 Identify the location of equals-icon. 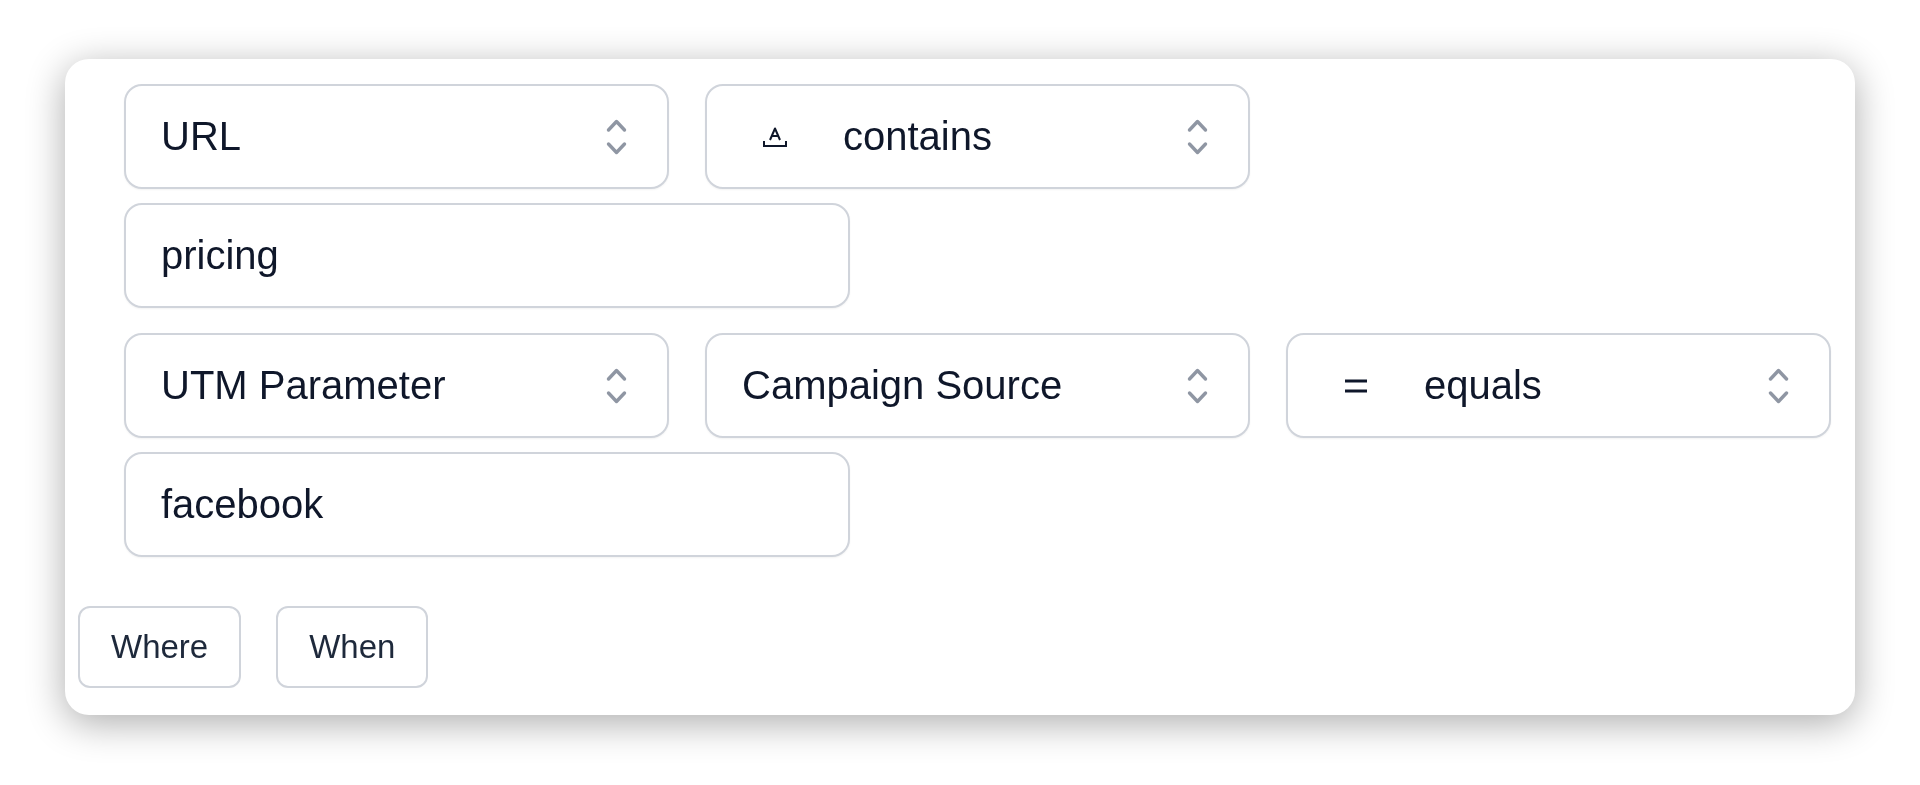
(1356, 385).